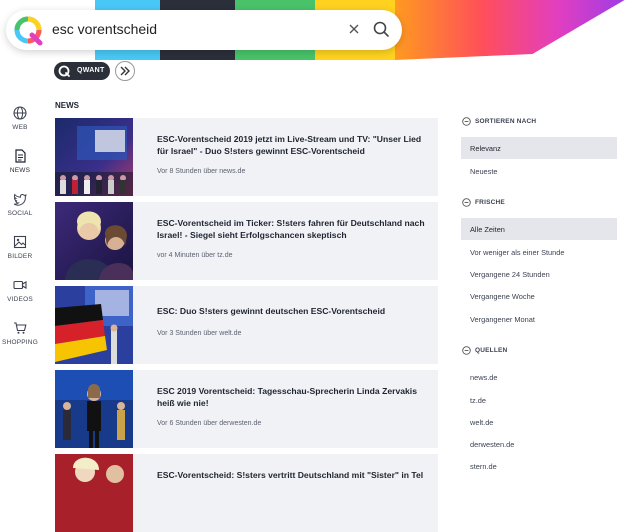 This screenshot has height=532, width=640. What do you see at coordinates (20, 199) in the screenshot?
I see `twitter-bird-icon` at bounding box center [20, 199].